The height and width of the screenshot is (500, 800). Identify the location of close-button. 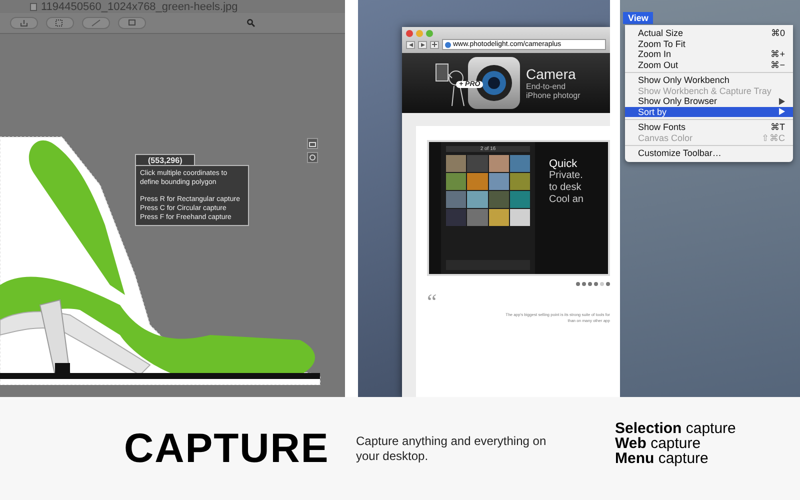
(409, 33).